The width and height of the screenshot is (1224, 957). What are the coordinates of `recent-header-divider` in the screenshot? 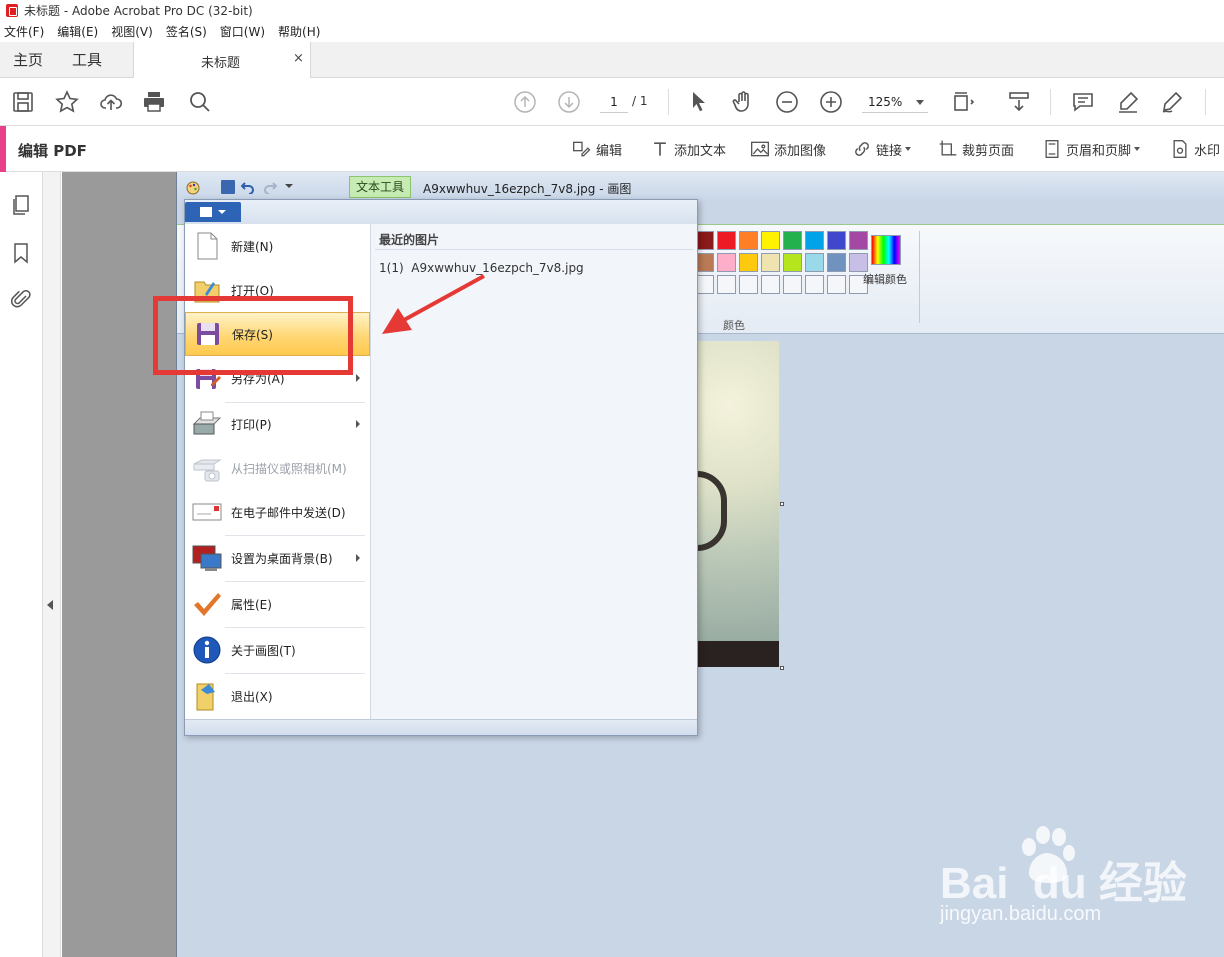 It's located at (534, 249).